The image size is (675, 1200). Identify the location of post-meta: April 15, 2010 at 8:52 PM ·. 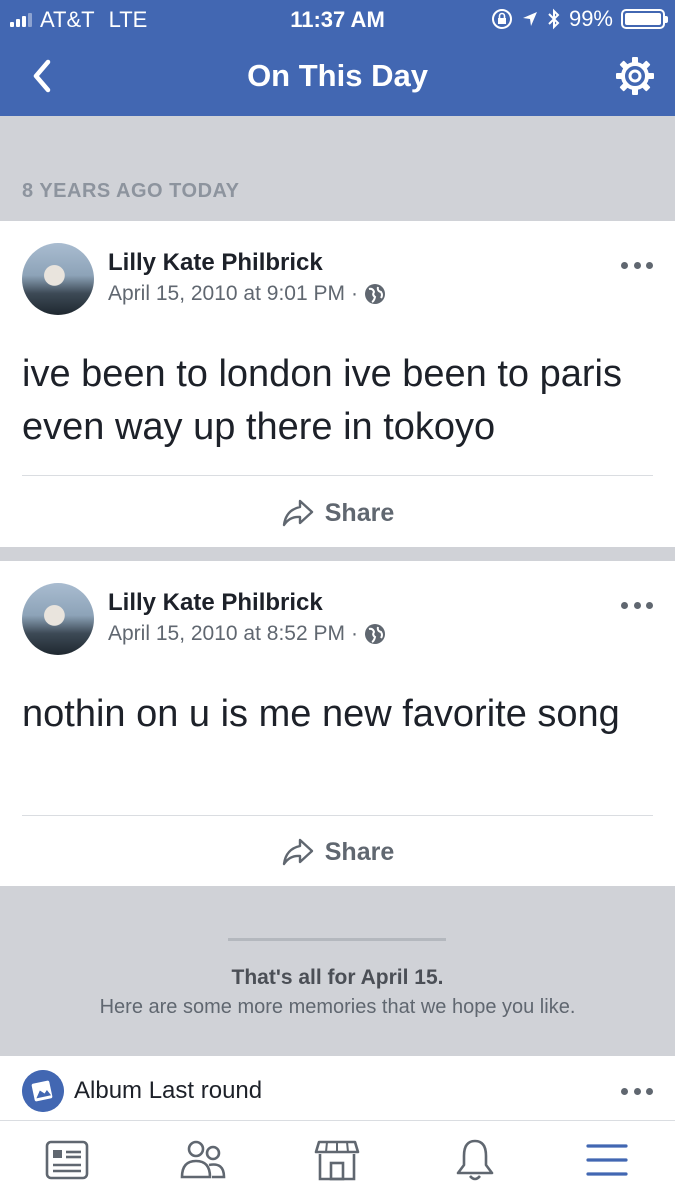
(247, 634).